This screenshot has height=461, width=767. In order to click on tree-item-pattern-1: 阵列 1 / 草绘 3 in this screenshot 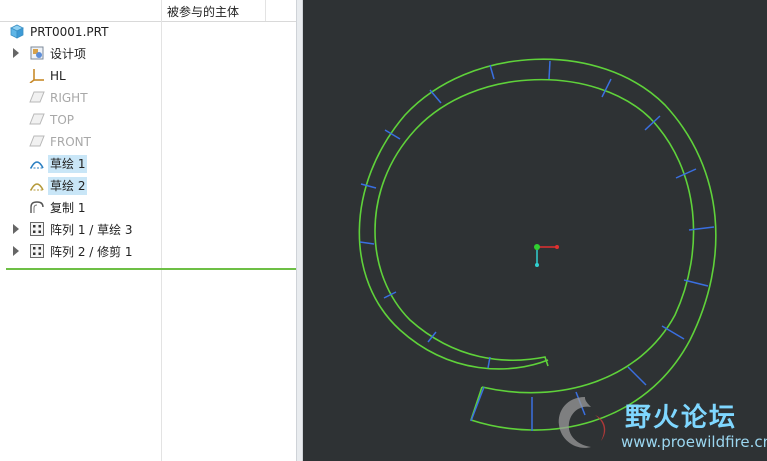, I will do `click(80, 229)`.